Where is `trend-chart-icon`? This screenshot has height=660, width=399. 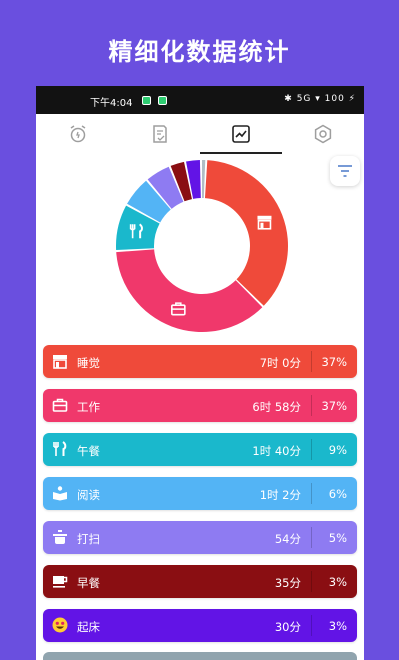
trend-chart-icon is located at coordinates (241, 134).